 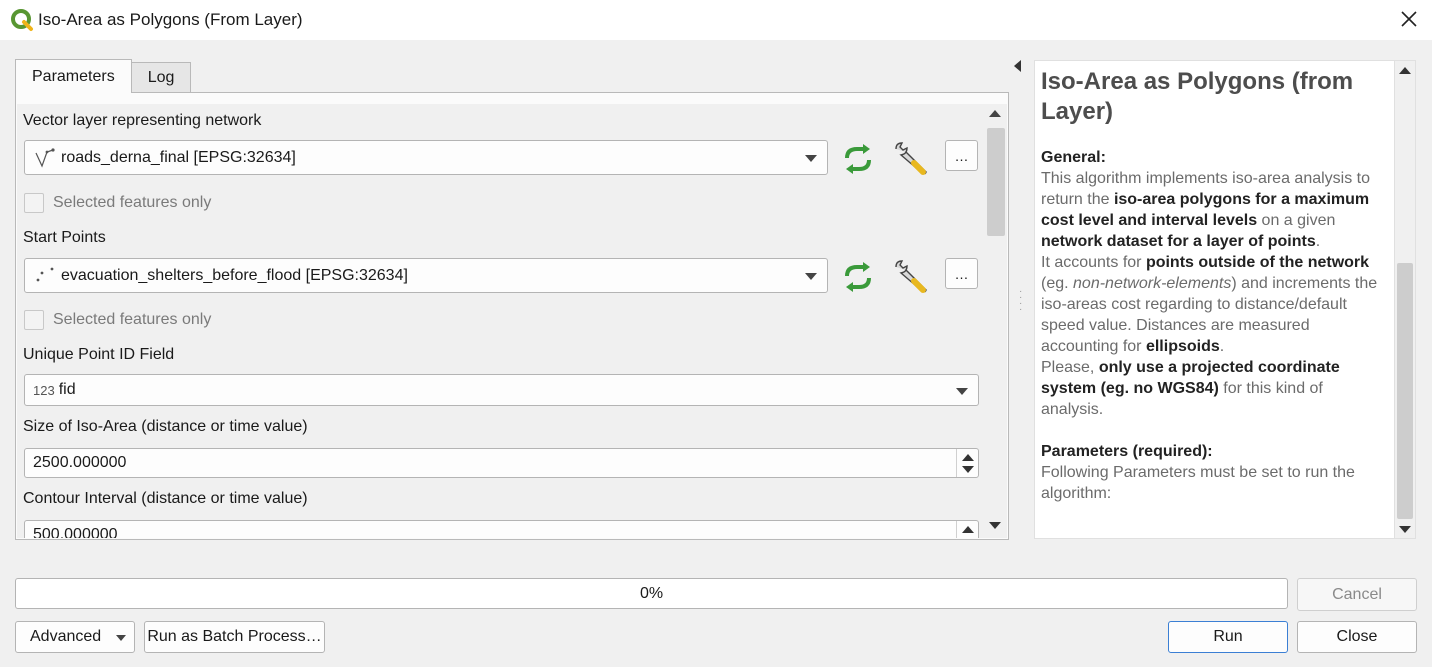 I want to click on unique-id-value: fid, so click(x=67, y=389).